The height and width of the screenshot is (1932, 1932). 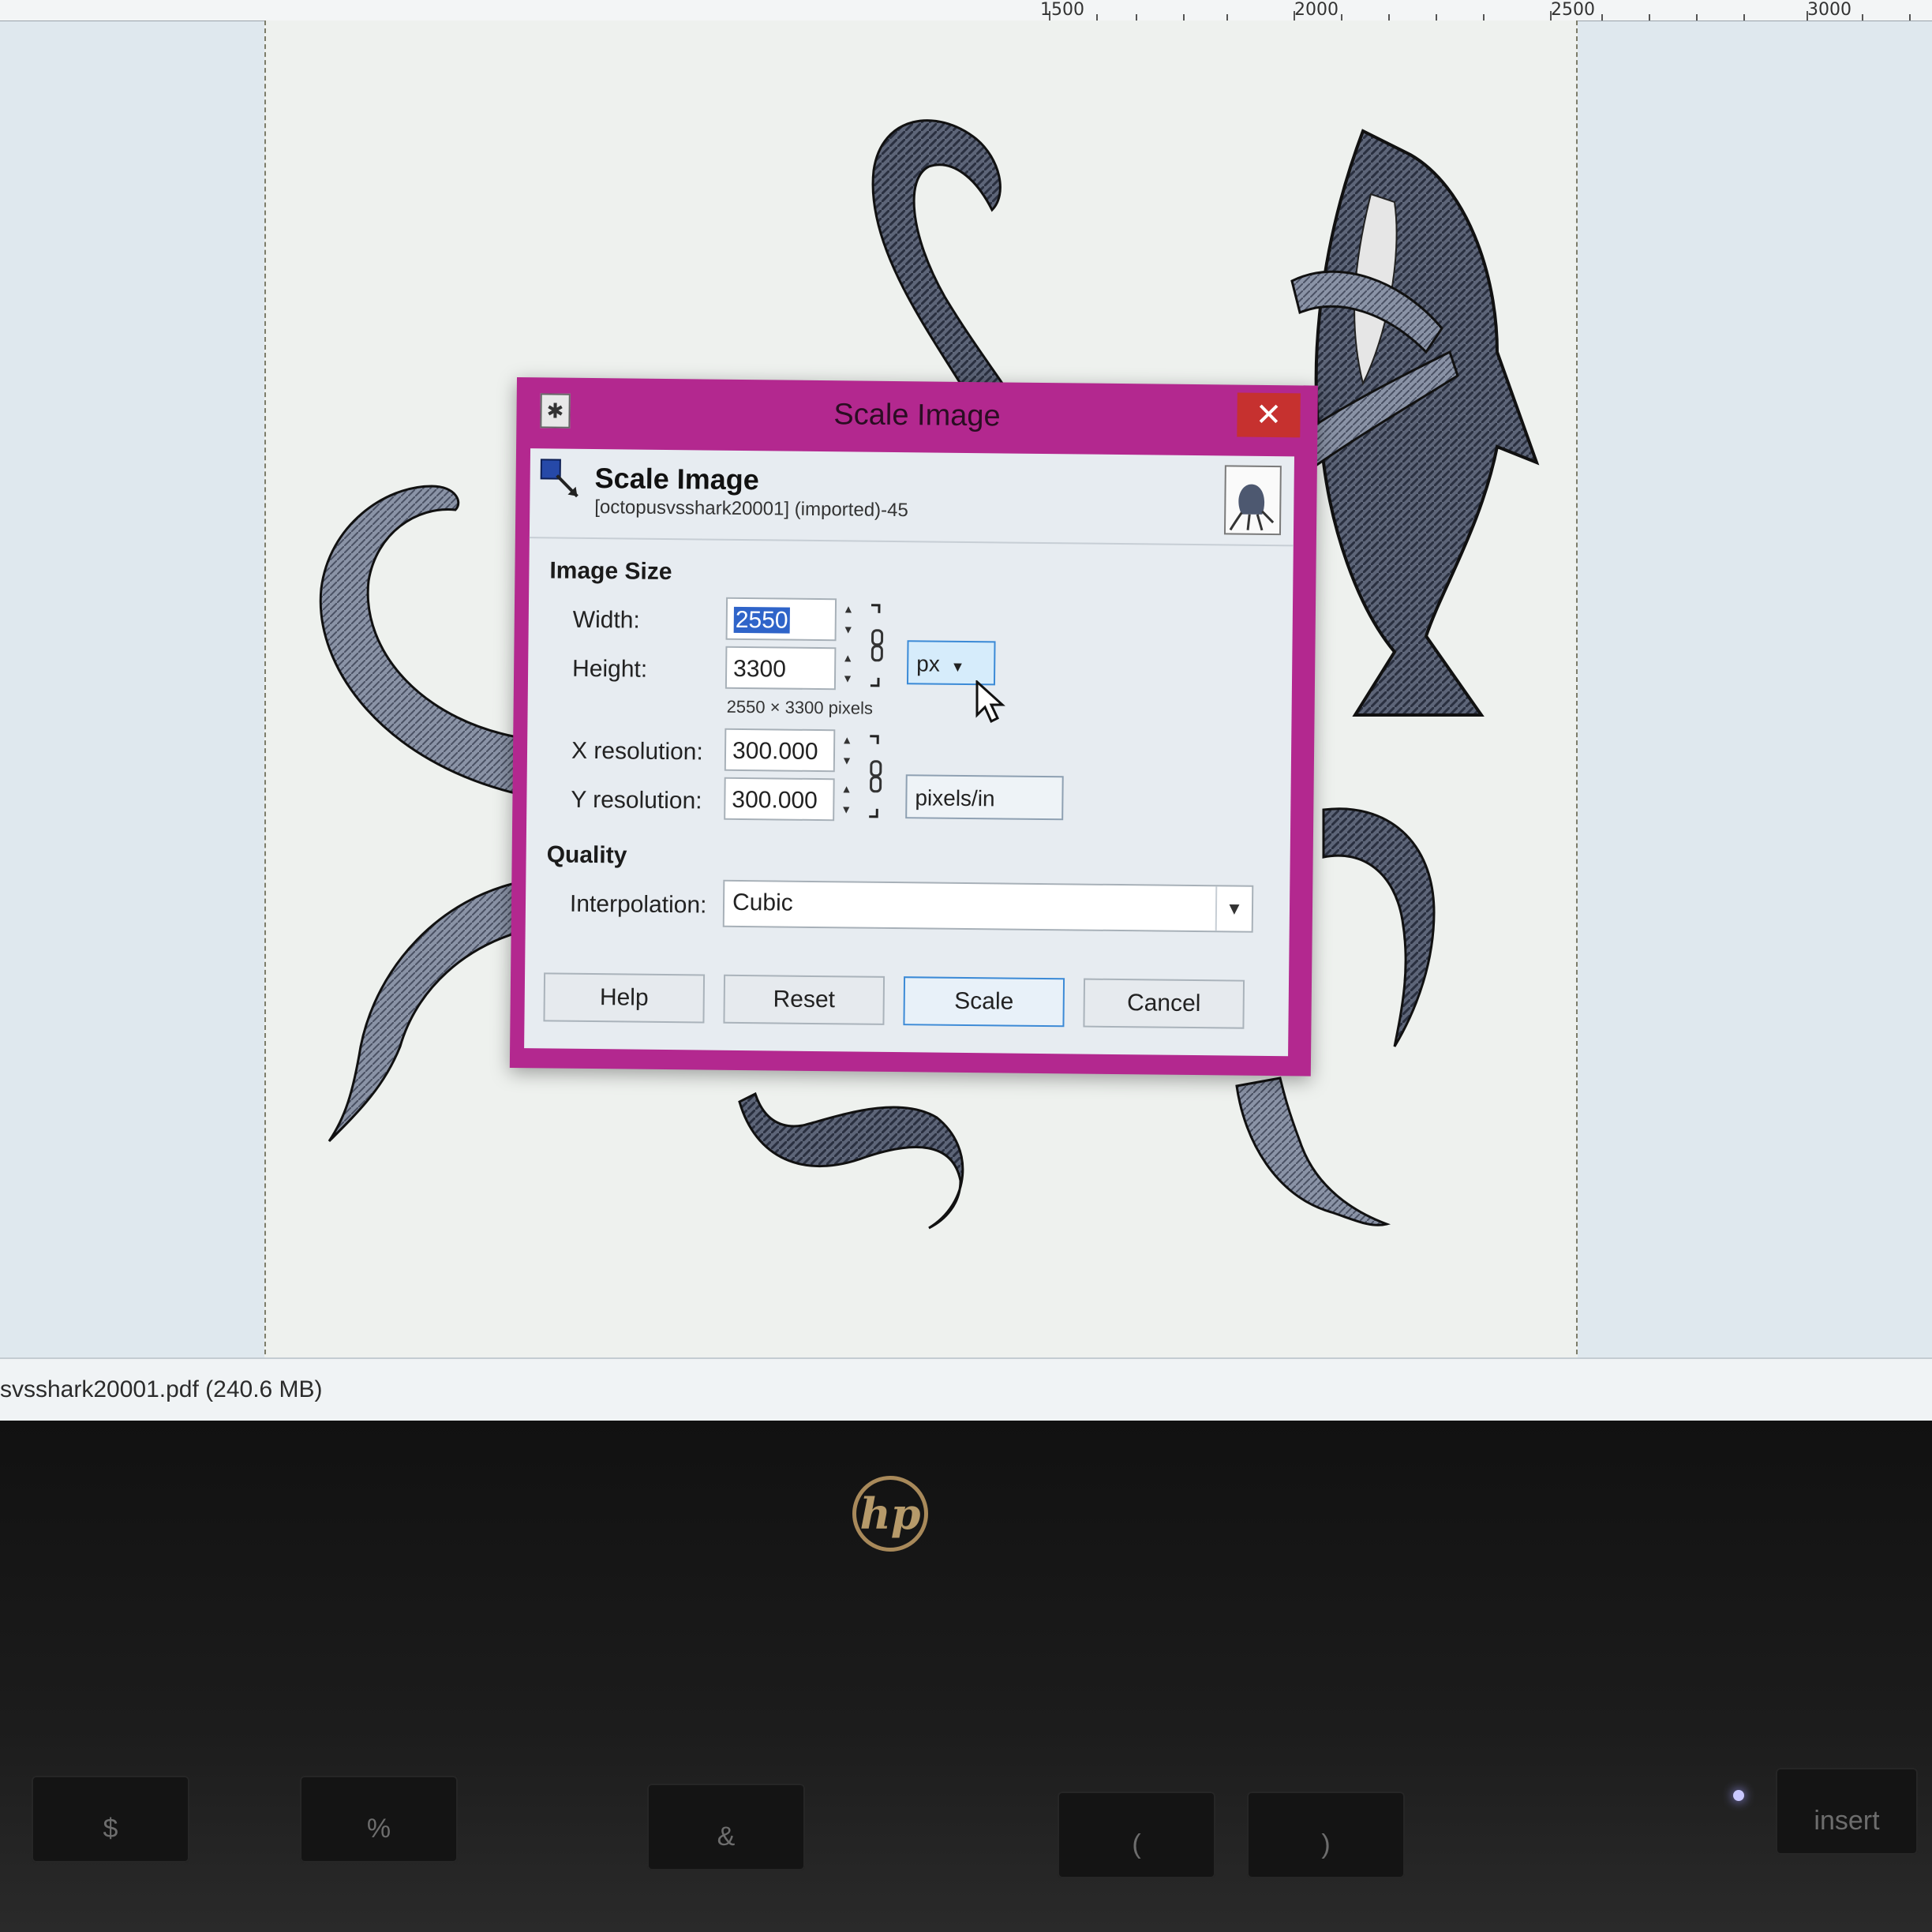 What do you see at coordinates (877, 645) in the screenshot?
I see `size-chain-link-icon` at bounding box center [877, 645].